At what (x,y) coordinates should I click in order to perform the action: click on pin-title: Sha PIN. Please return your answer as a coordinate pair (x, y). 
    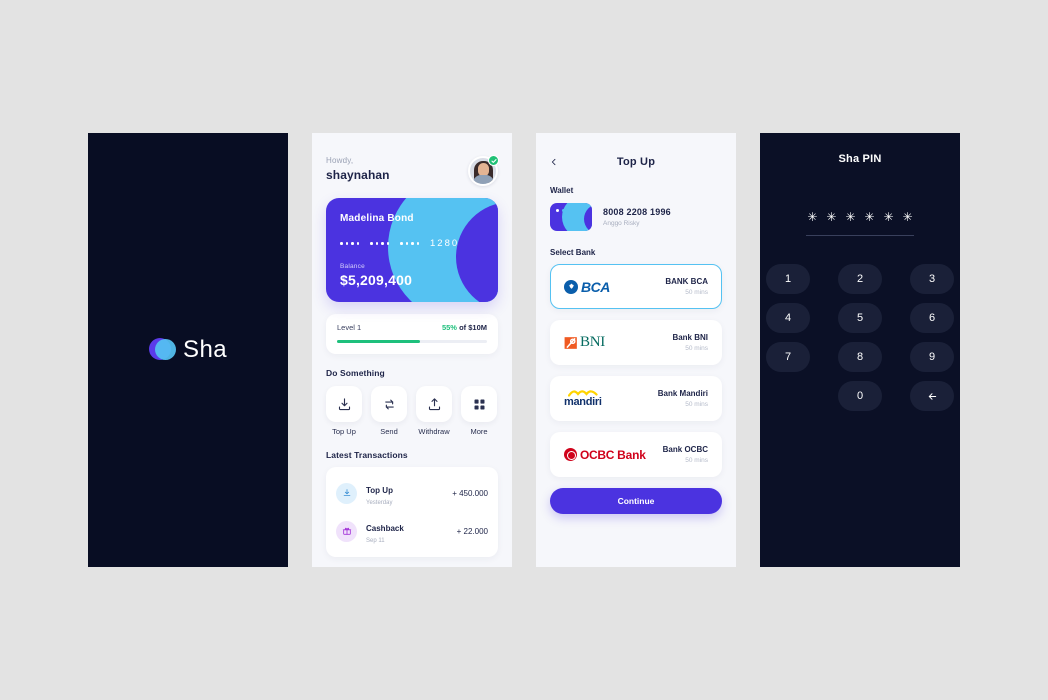
    Looking at the image, I should click on (860, 159).